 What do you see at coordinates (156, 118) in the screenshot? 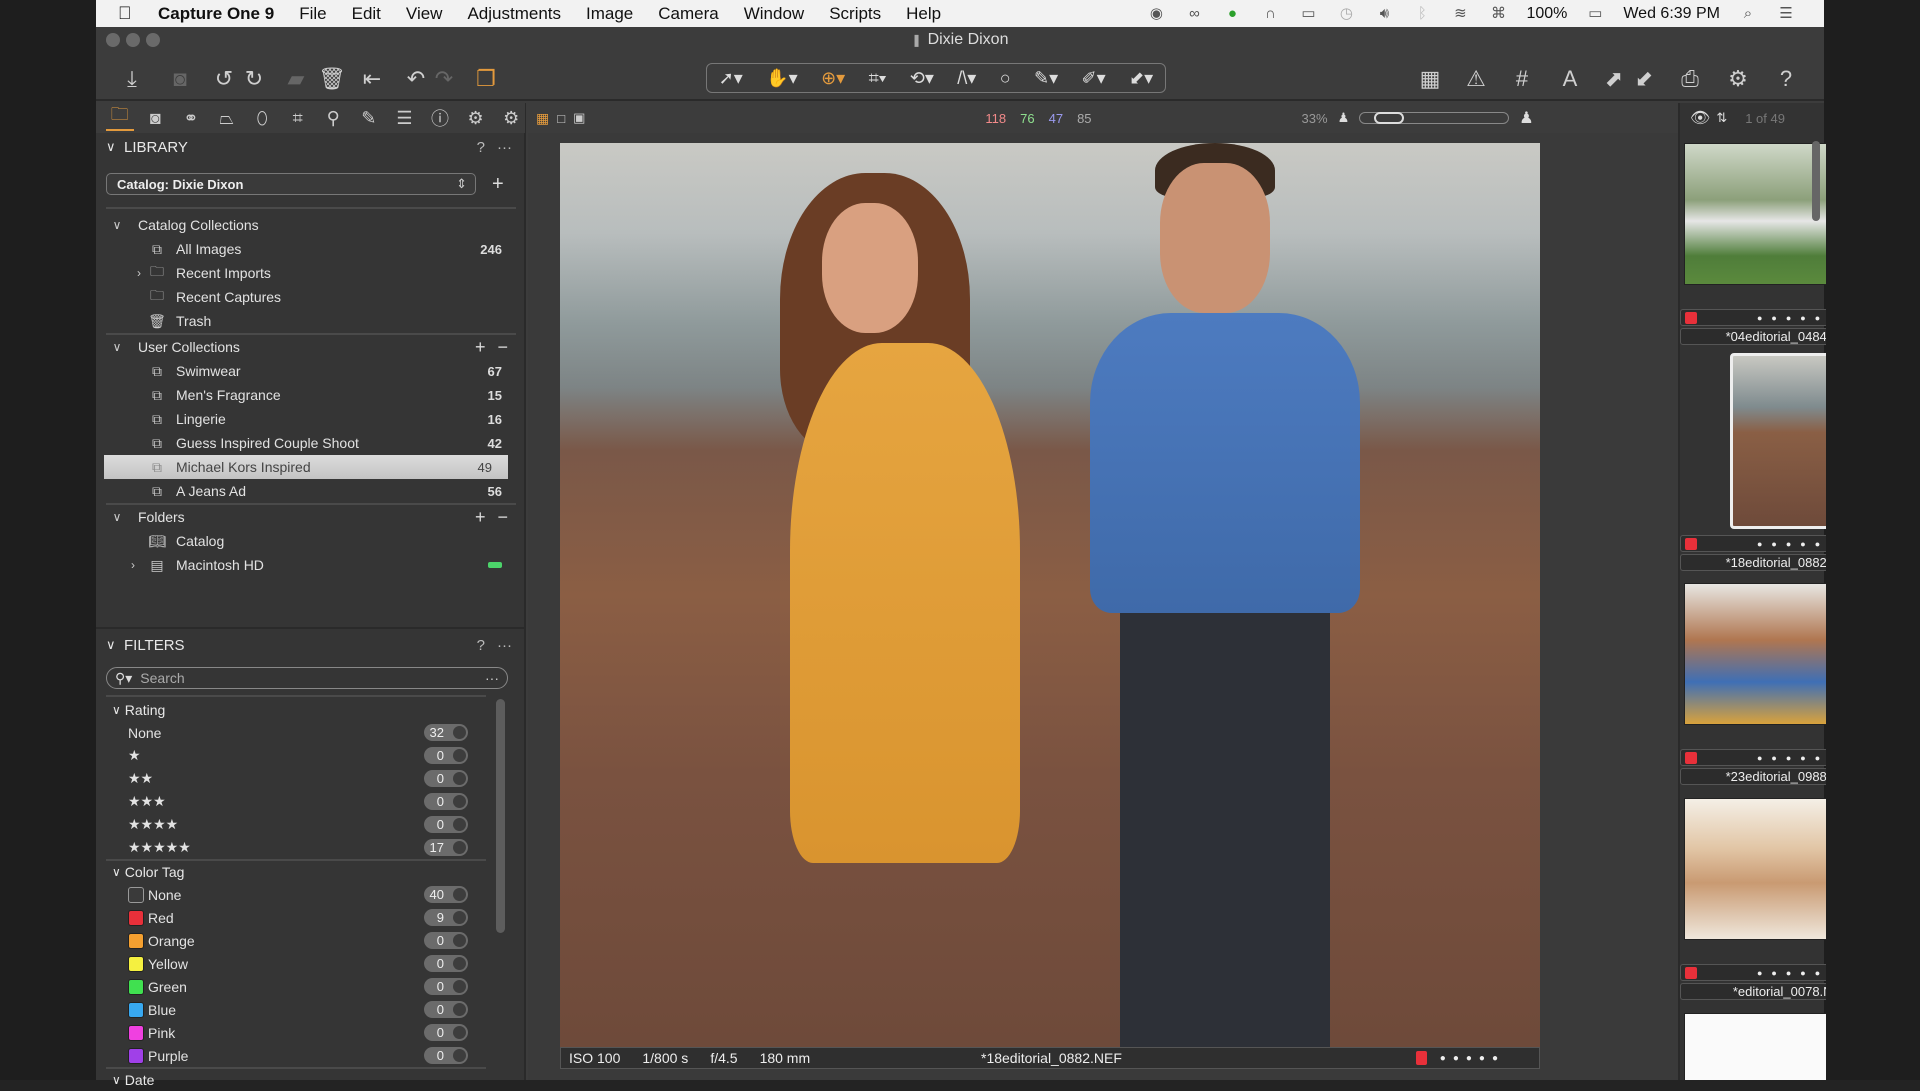
I see `tab-capture: ◙` at bounding box center [156, 118].